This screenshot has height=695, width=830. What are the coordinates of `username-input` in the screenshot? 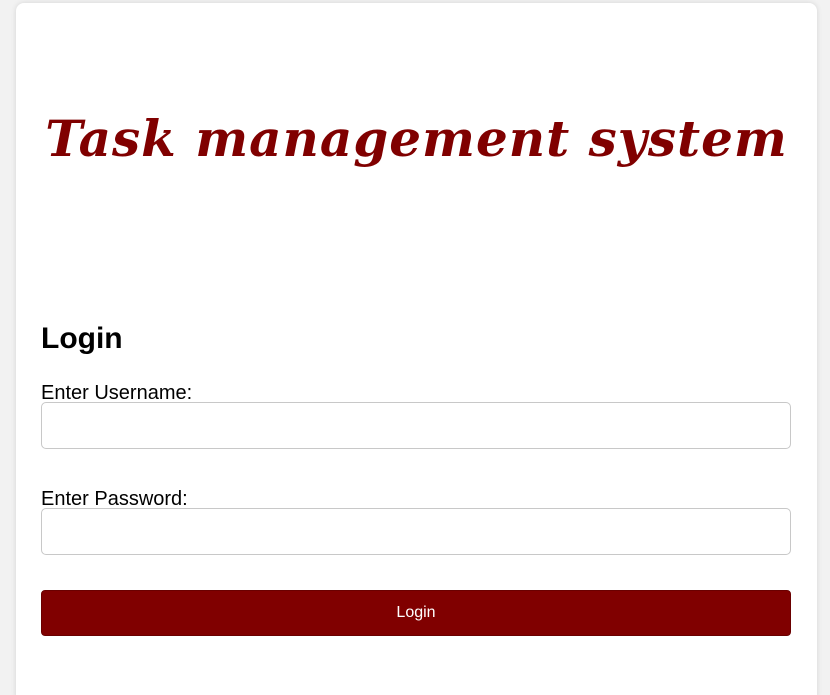 It's located at (416, 425).